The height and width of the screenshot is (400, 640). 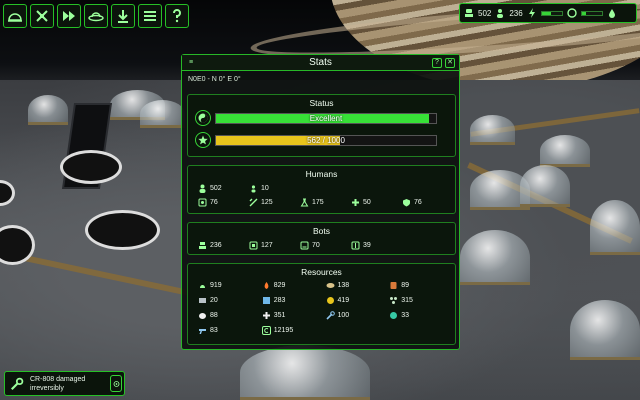 What do you see at coordinates (516, 13) in the screenshot?
I see `humans-count: 236` at bounding box center [516, 13].